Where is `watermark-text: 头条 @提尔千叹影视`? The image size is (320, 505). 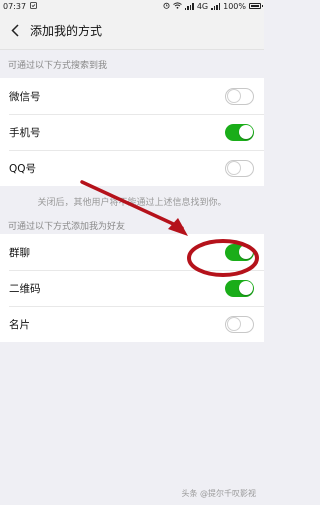 watermark-text: 头条 @提尔千叹影视 is located at coordinates (218, 493).